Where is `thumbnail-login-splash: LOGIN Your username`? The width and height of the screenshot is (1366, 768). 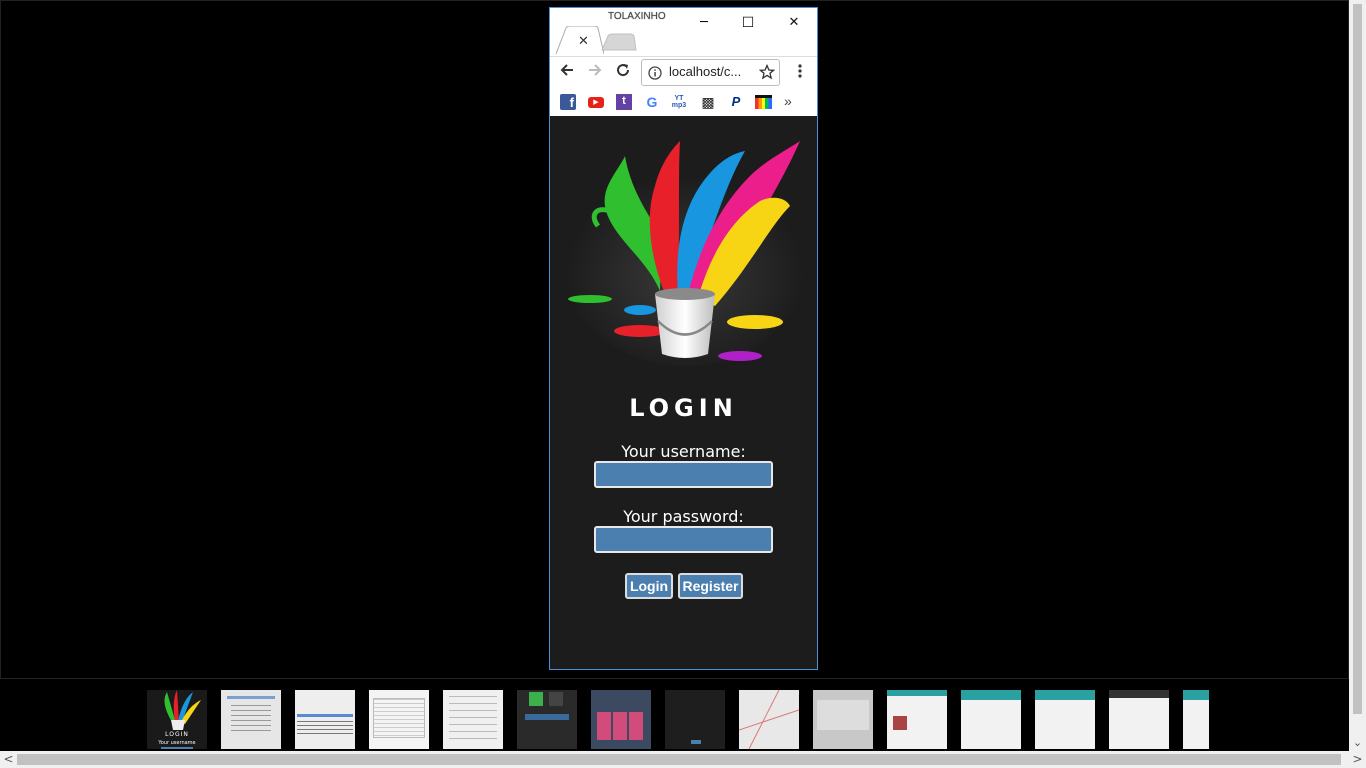 thumbnail-login-splash: LOGIN Your username is located at coordinates (177, 719).